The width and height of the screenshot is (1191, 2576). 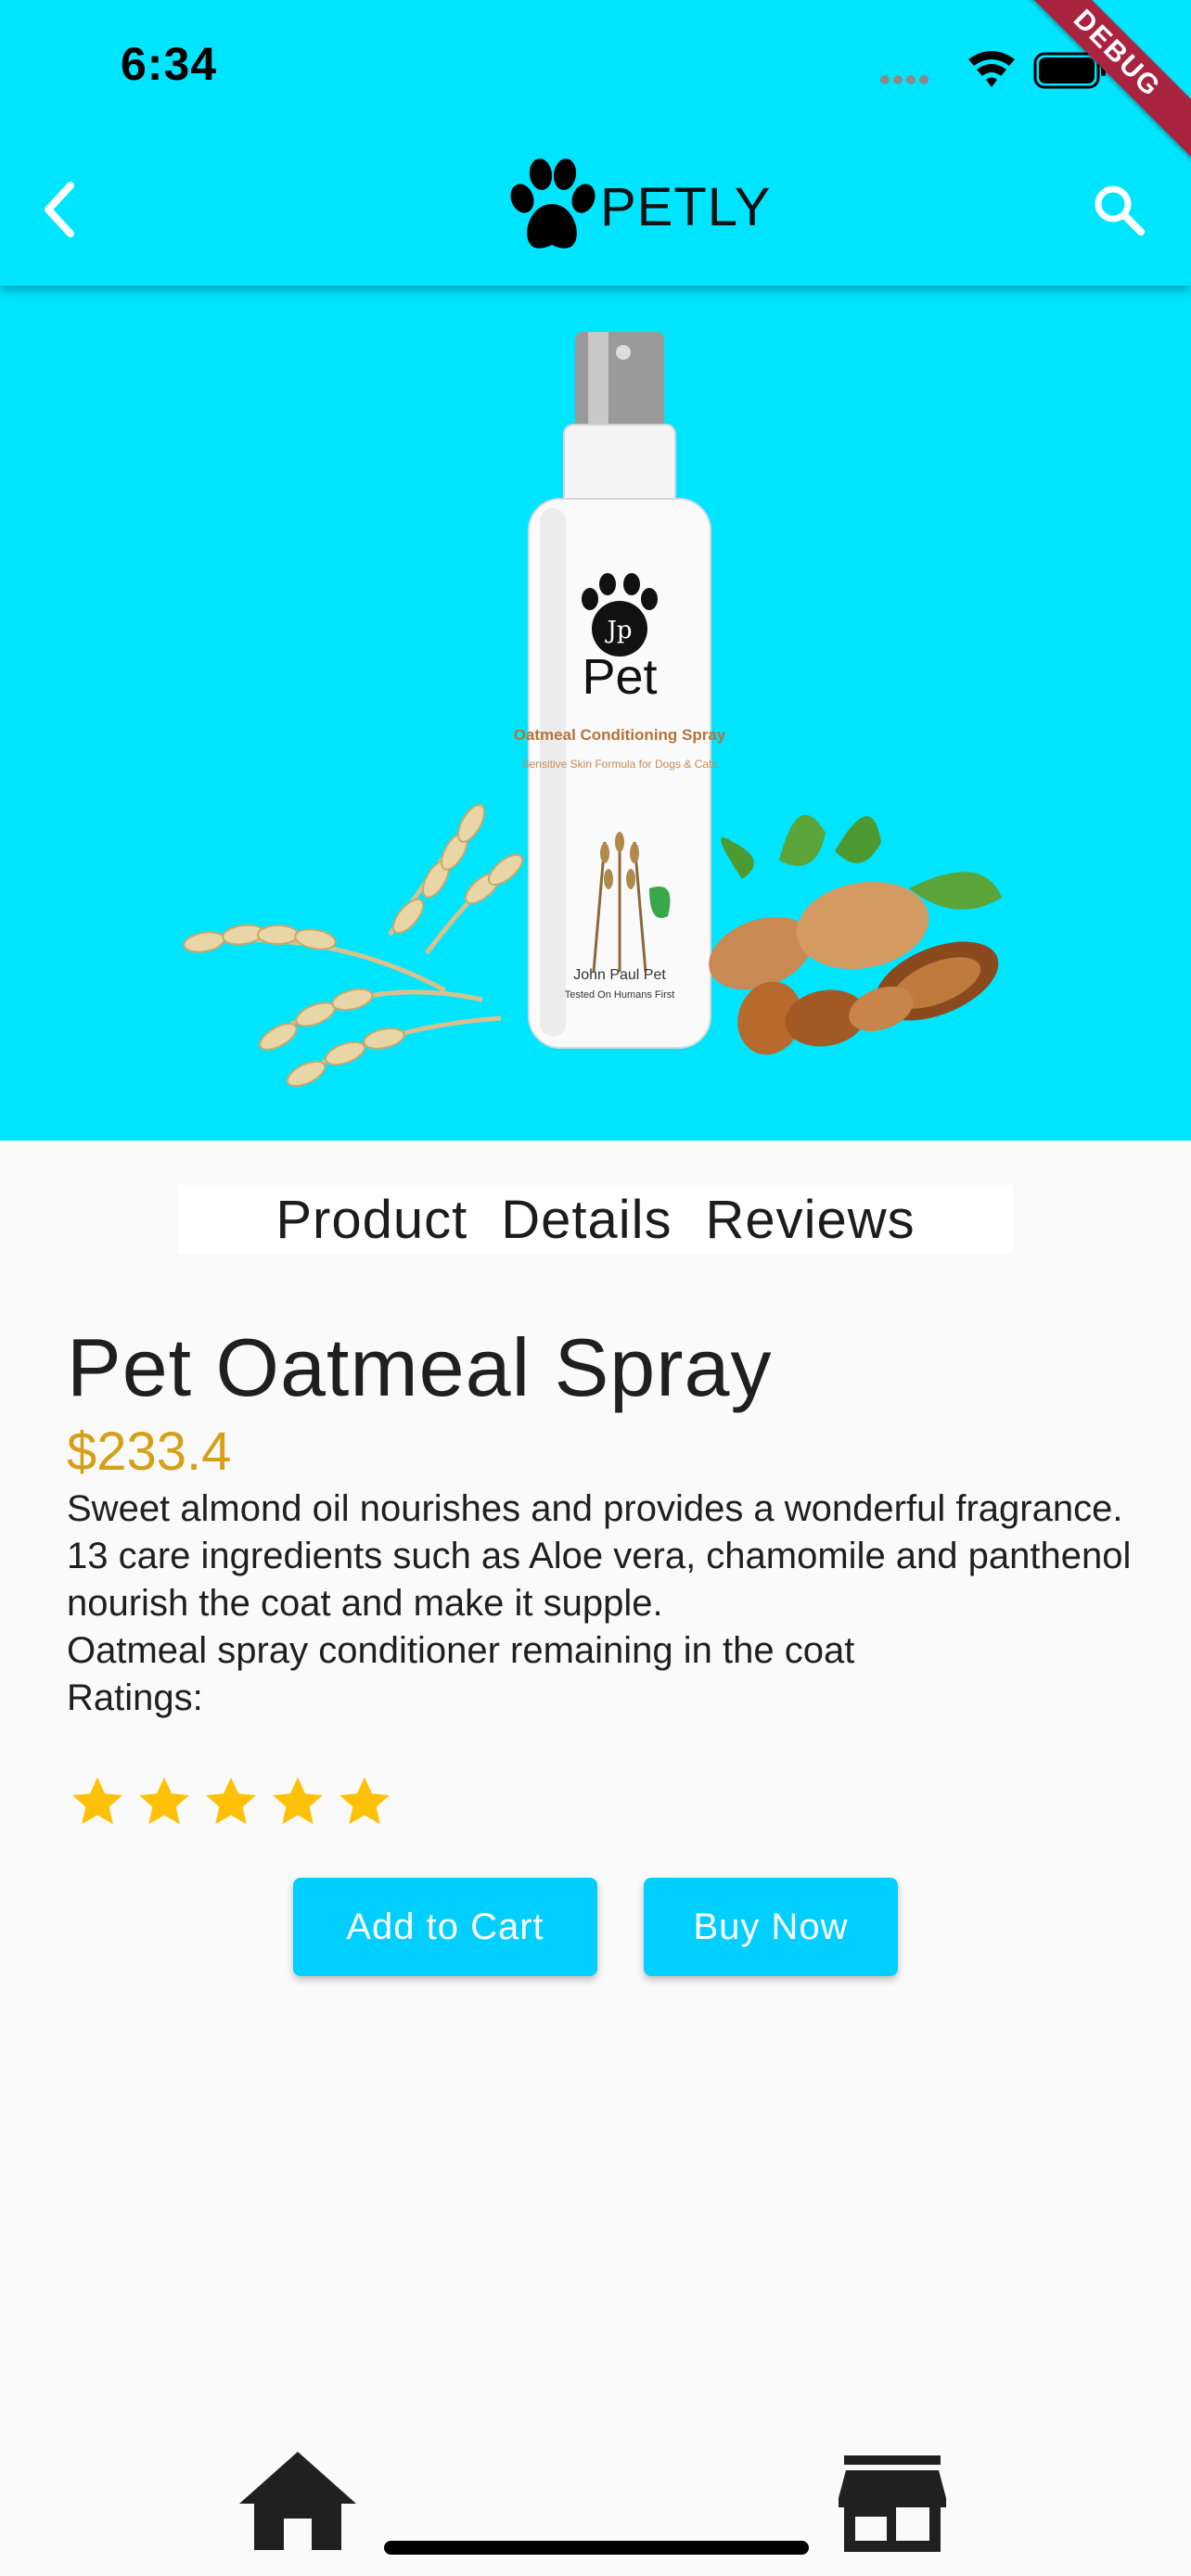 I want to click on search-button, so click(x=1118, y=209).